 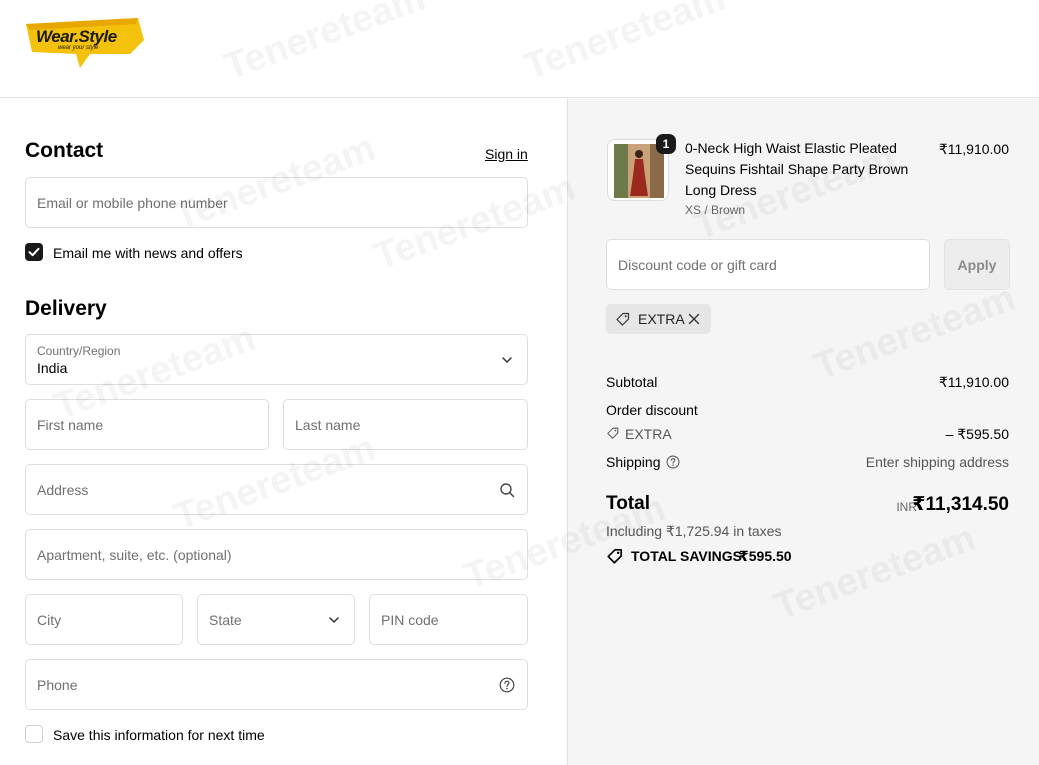 What do you see at coordinates (937, 462) in the screenshot?
I see `shipping-value: Enter shipping address` at bounding box center [937, 462].